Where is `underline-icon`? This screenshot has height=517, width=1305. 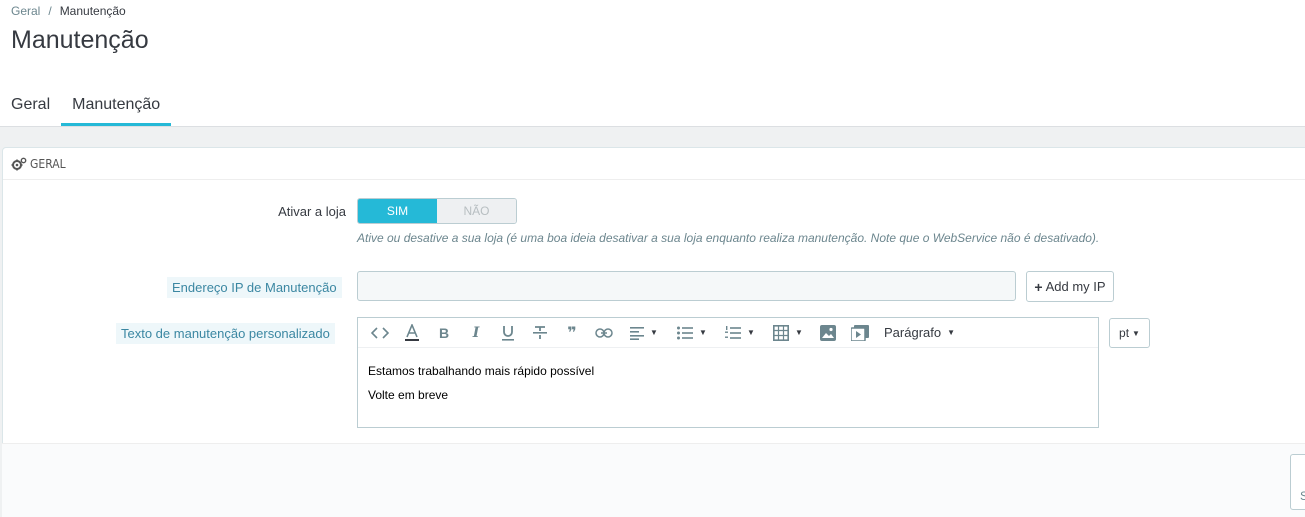 underline-icon is located at coordinates (508, 333).